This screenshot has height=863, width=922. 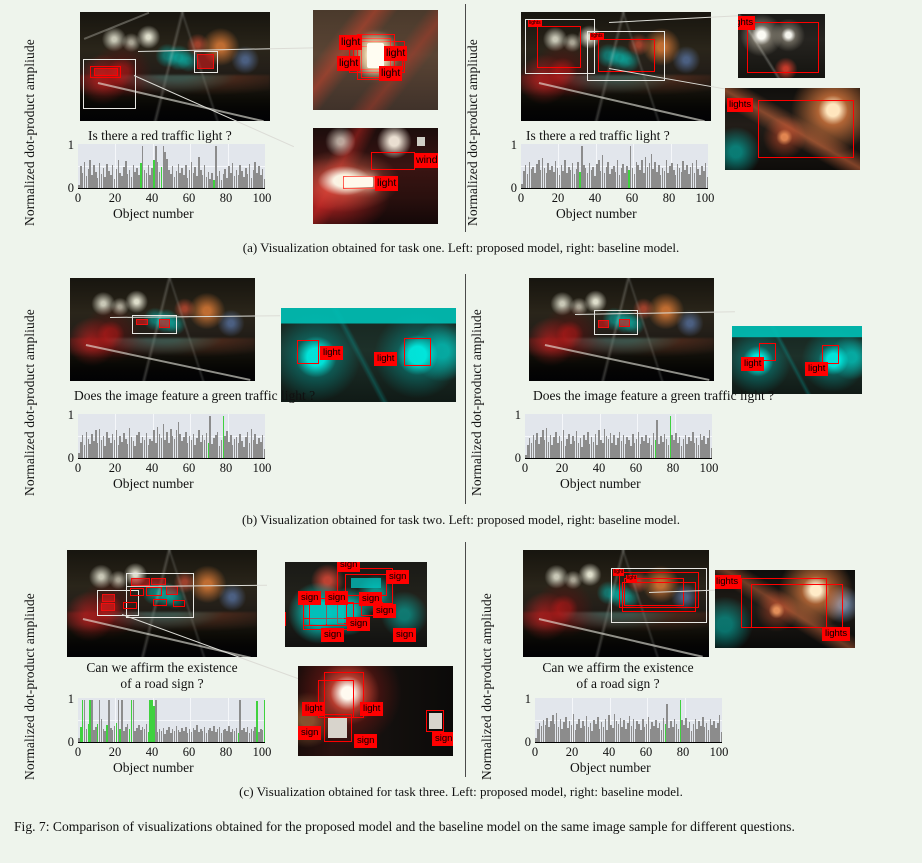 I want to click on crop-dark-sign: light light sign sign sign, so click(x=375, y=711).